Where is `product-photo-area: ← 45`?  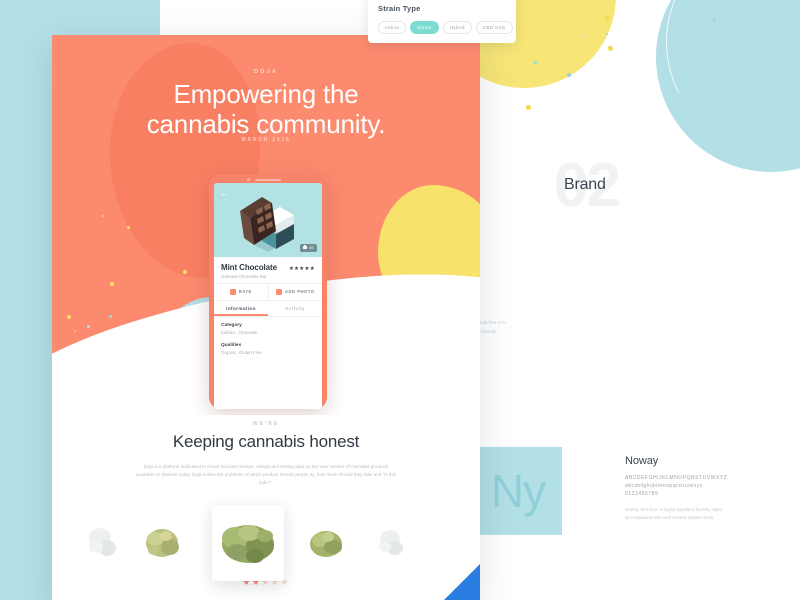 product-photo-area: ← 45 is located at coordinates (268, 220).